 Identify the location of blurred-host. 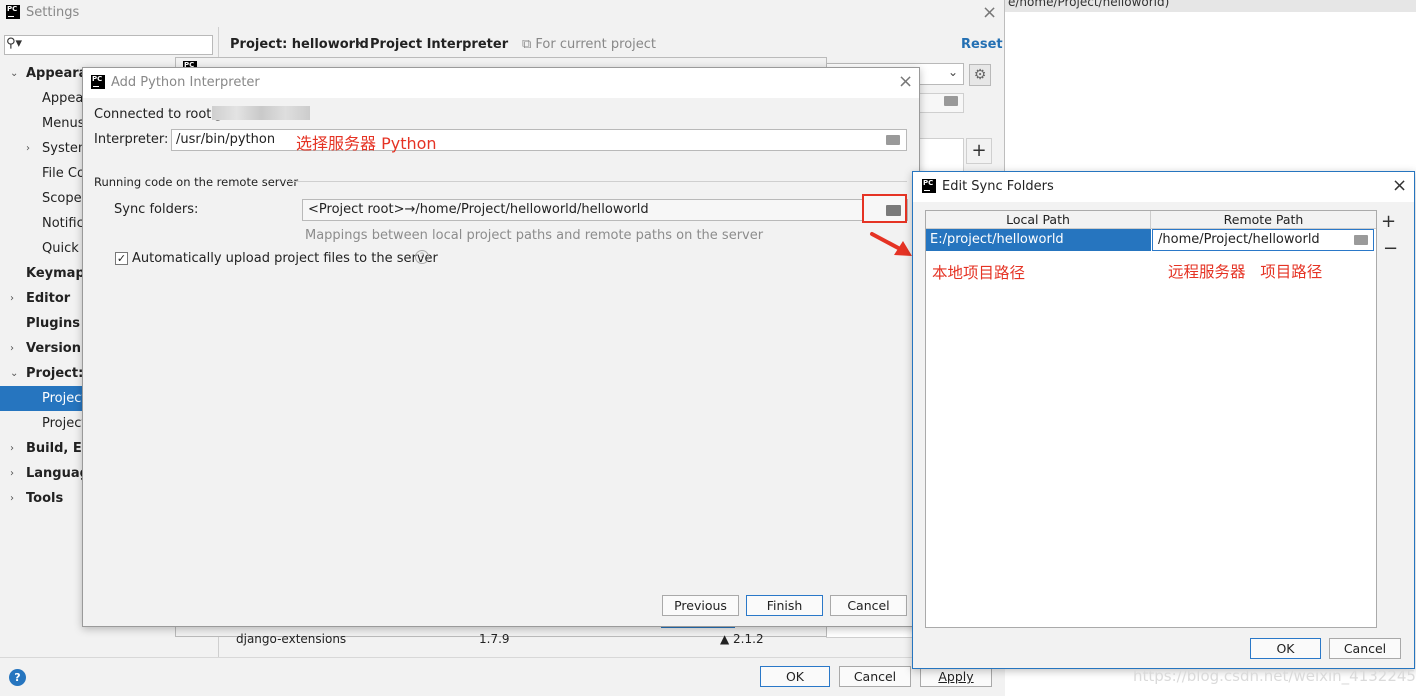
(261, 113).